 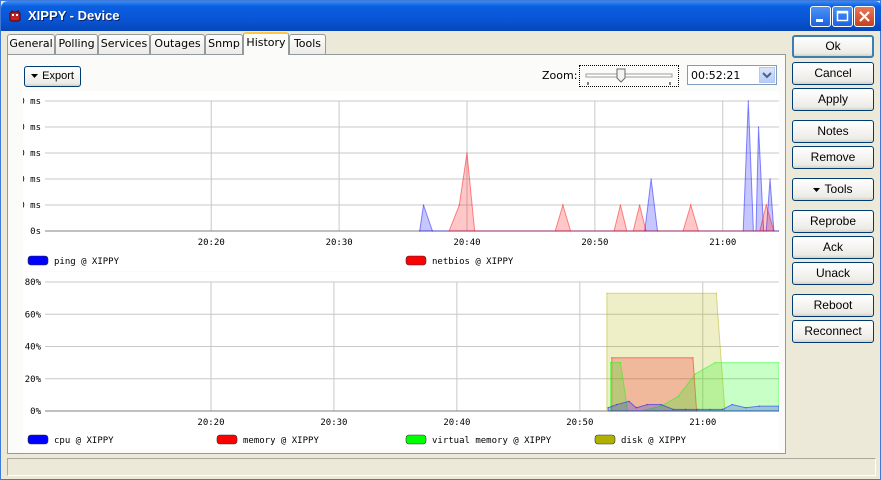 What do you see at coordinates (58, 76) in the screenshot?
I see `export-label: Export` at bounding box center [58, 76].